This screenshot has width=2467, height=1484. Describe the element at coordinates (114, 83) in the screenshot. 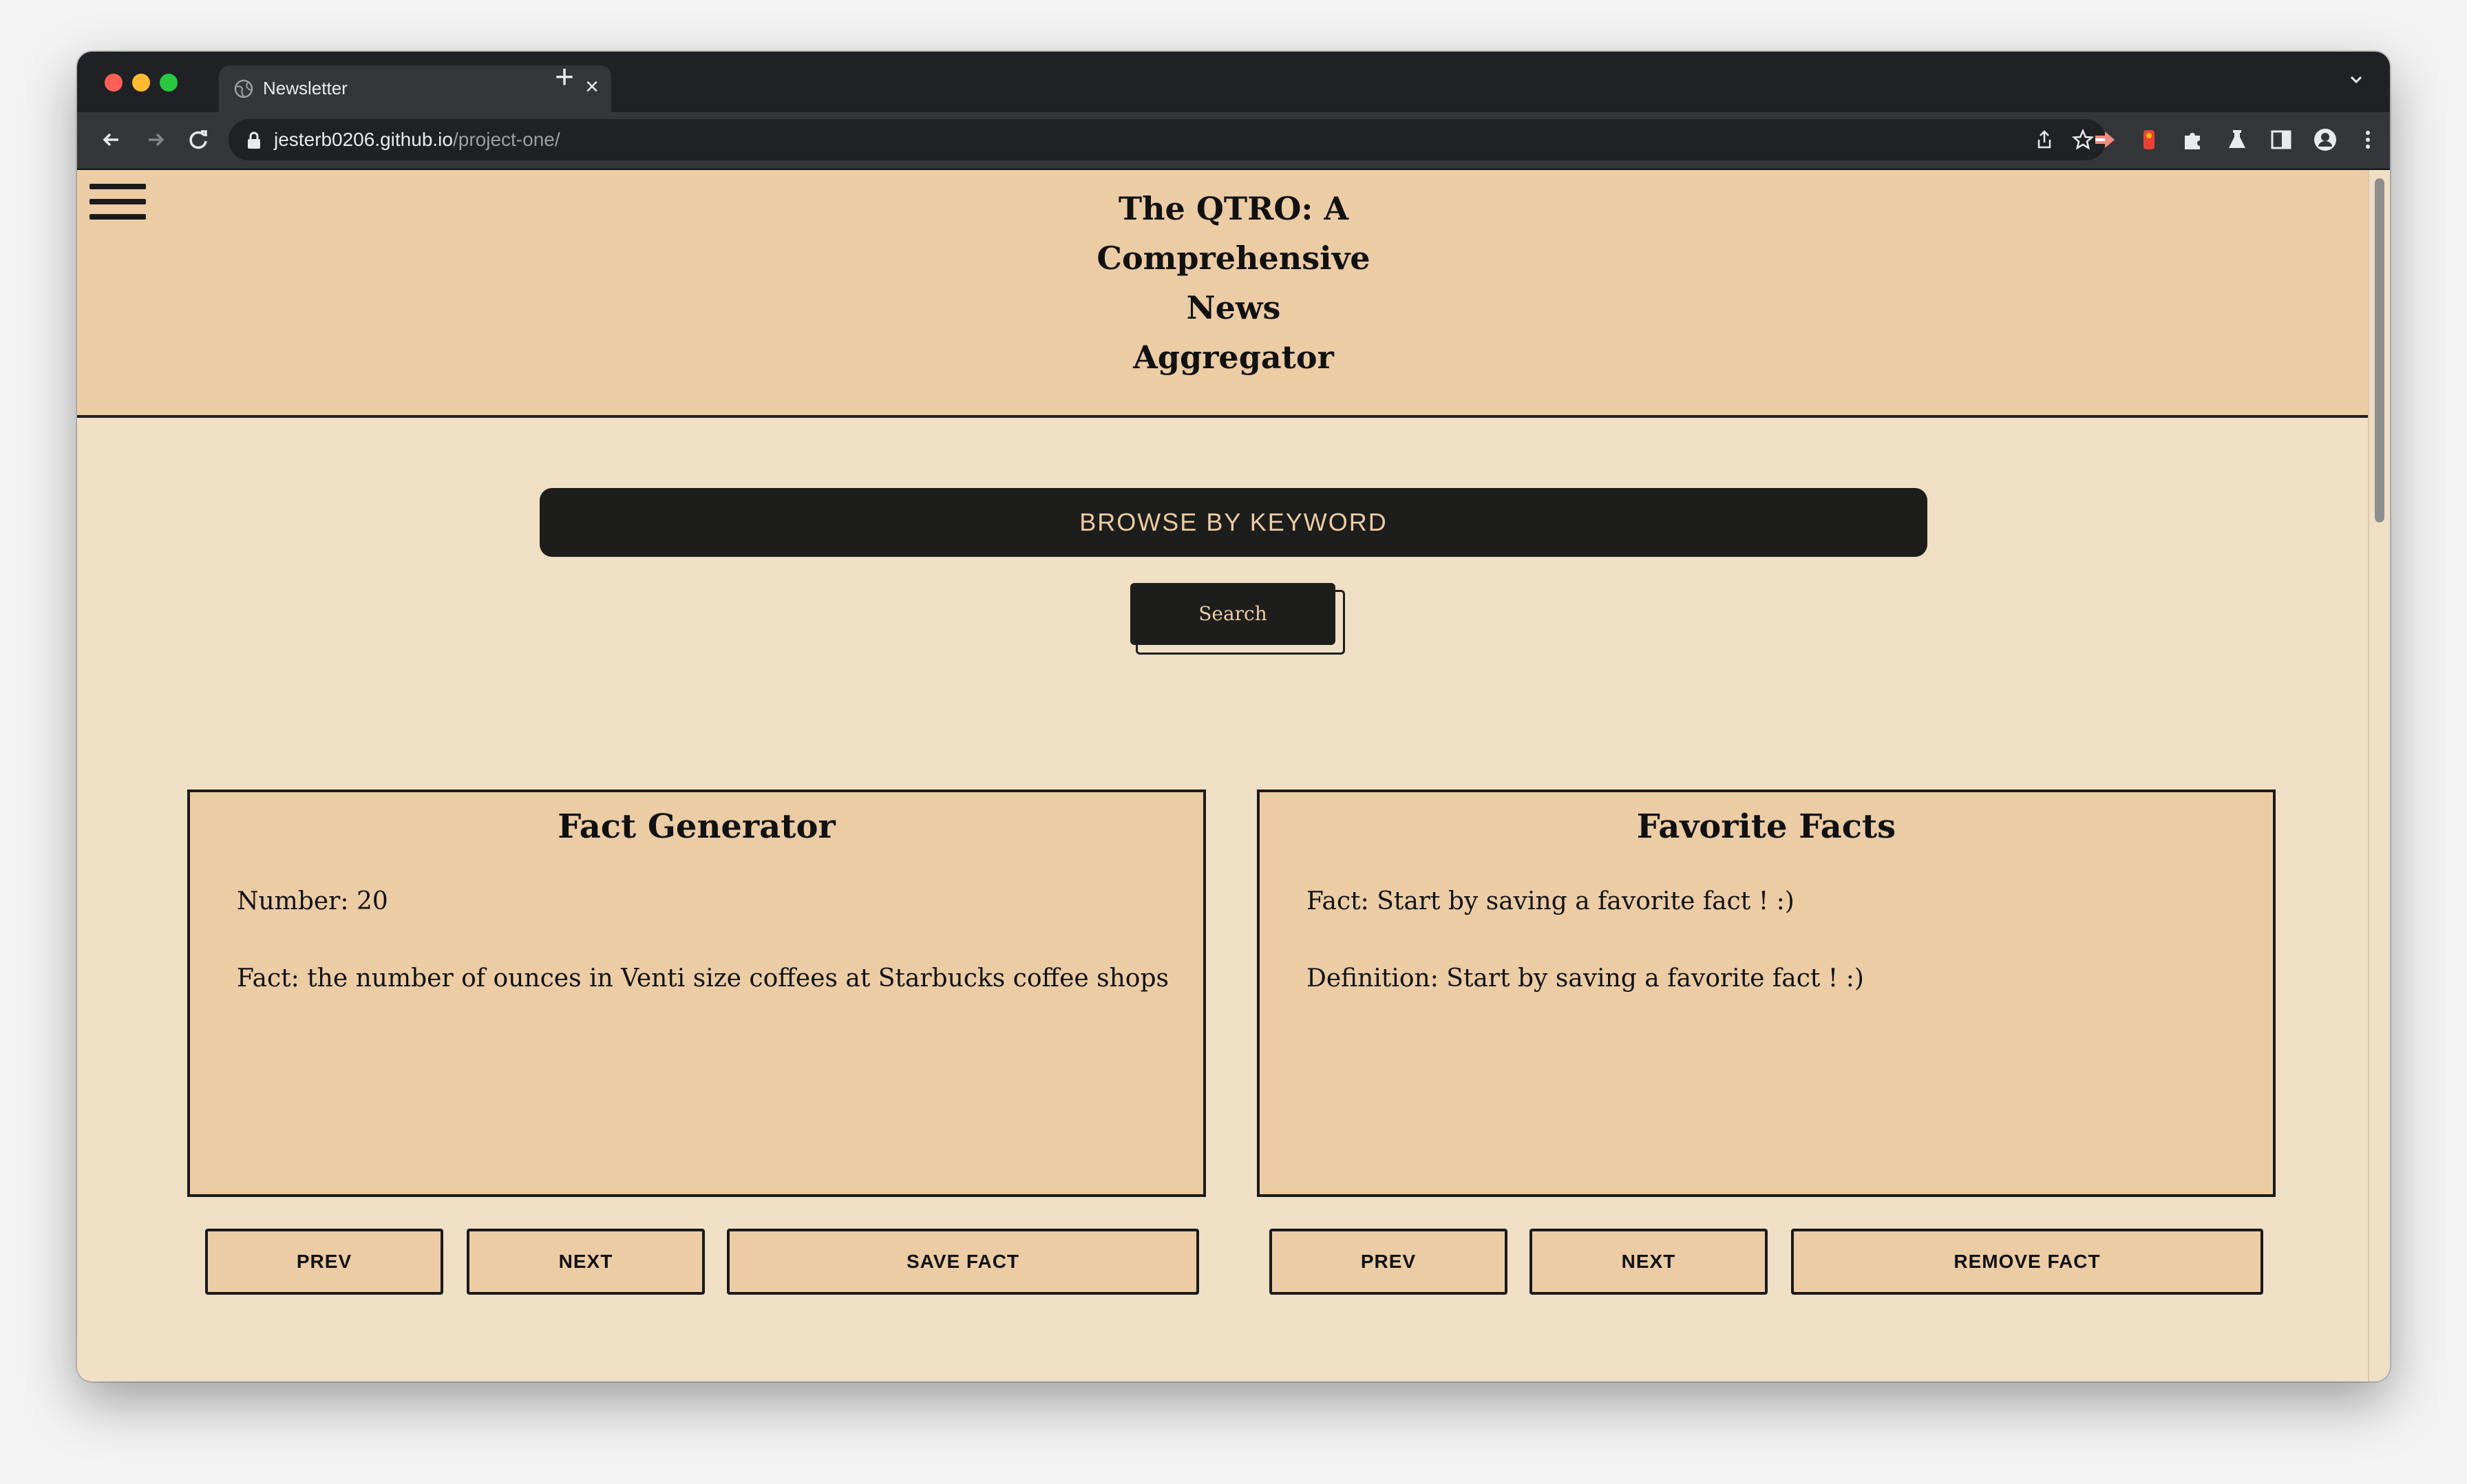

I see `close-window-button` at that location.